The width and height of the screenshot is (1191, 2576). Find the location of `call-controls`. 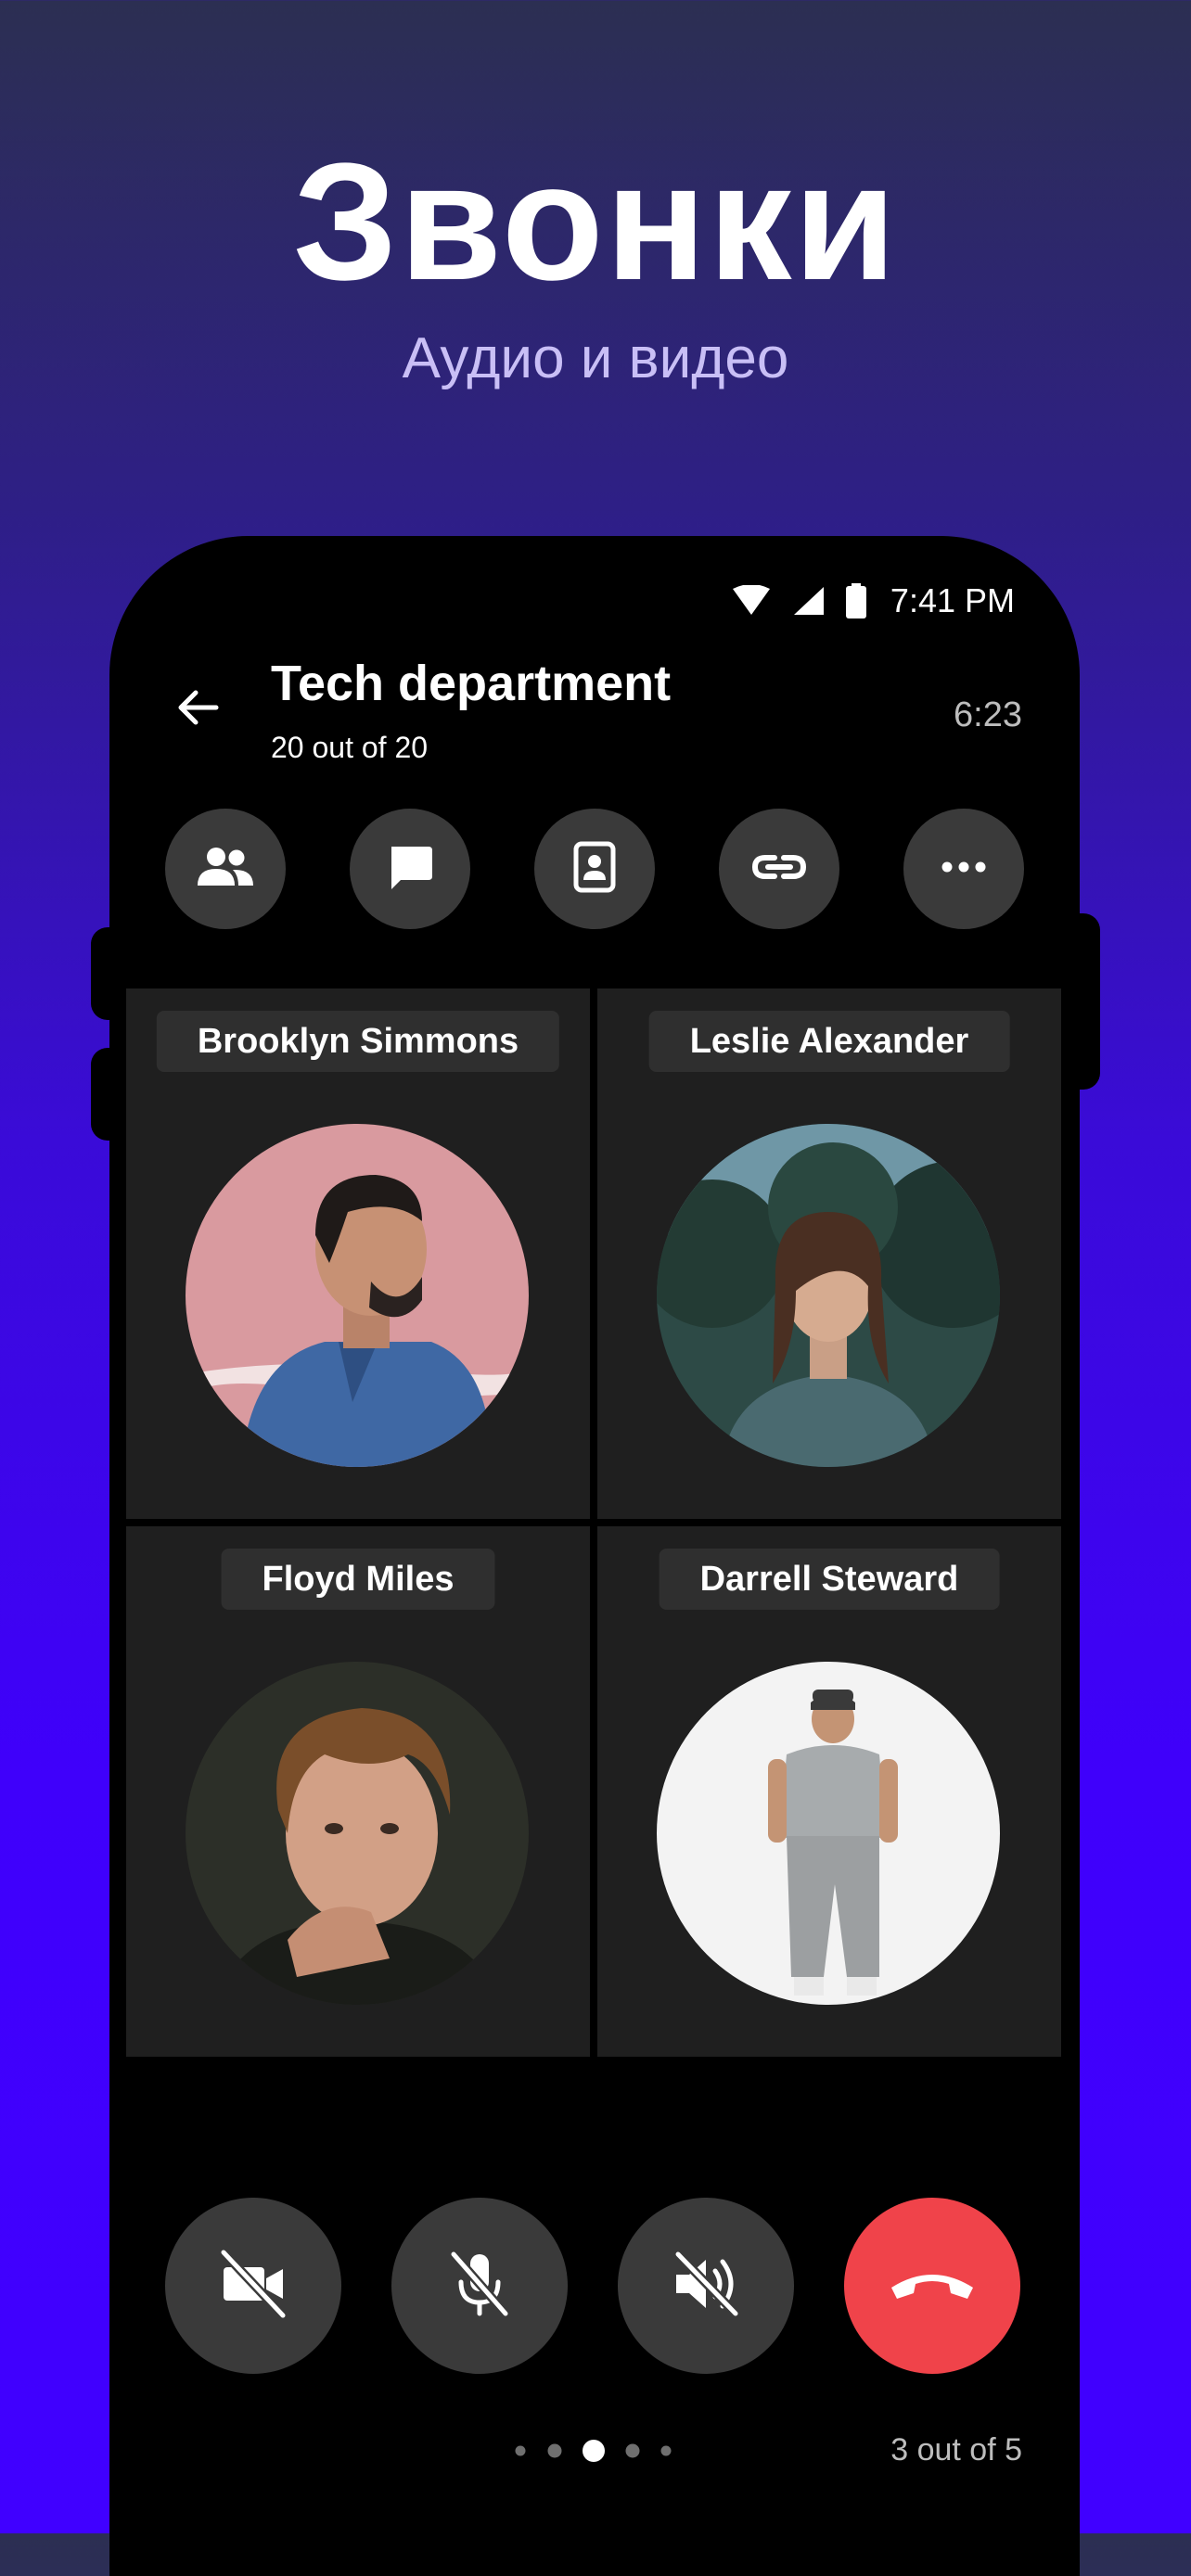

call-controls is located at coordinates (594, 2286).